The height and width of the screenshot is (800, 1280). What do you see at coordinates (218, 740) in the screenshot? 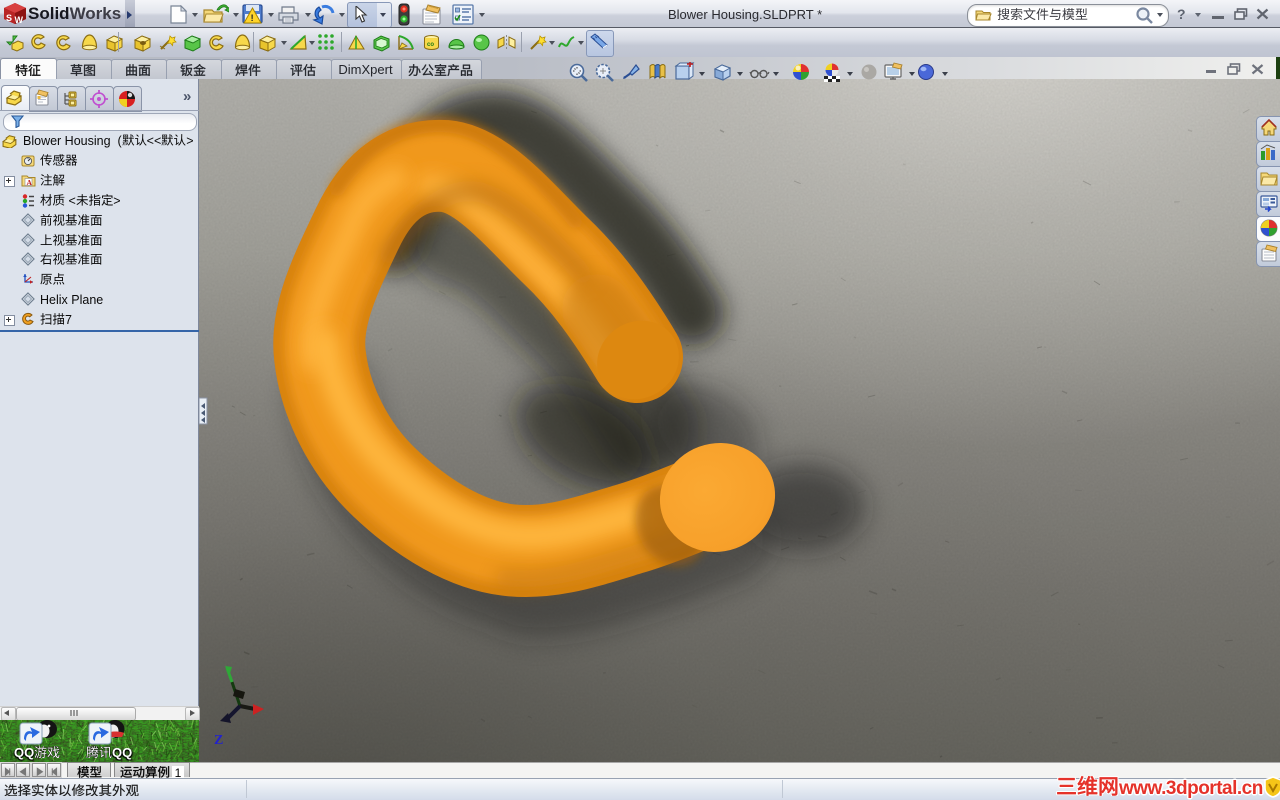
I see `svg-text: Z` at bounding box center [218, 740].